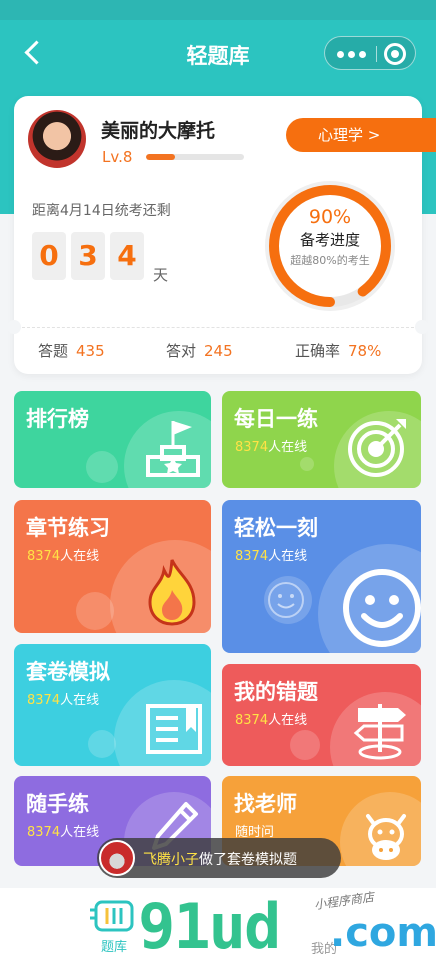 The height and width of the screenshot is (960, 436). I want to click on toast-text: 飞腾小子做了套卷模拟题, so click(220, 859).